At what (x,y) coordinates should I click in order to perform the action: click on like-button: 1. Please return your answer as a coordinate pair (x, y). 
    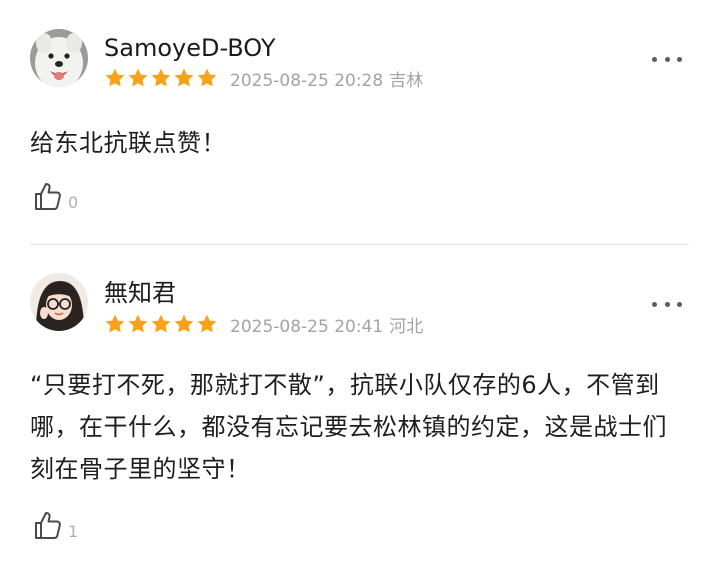
    Looking at the image, I should click on (55, 524).